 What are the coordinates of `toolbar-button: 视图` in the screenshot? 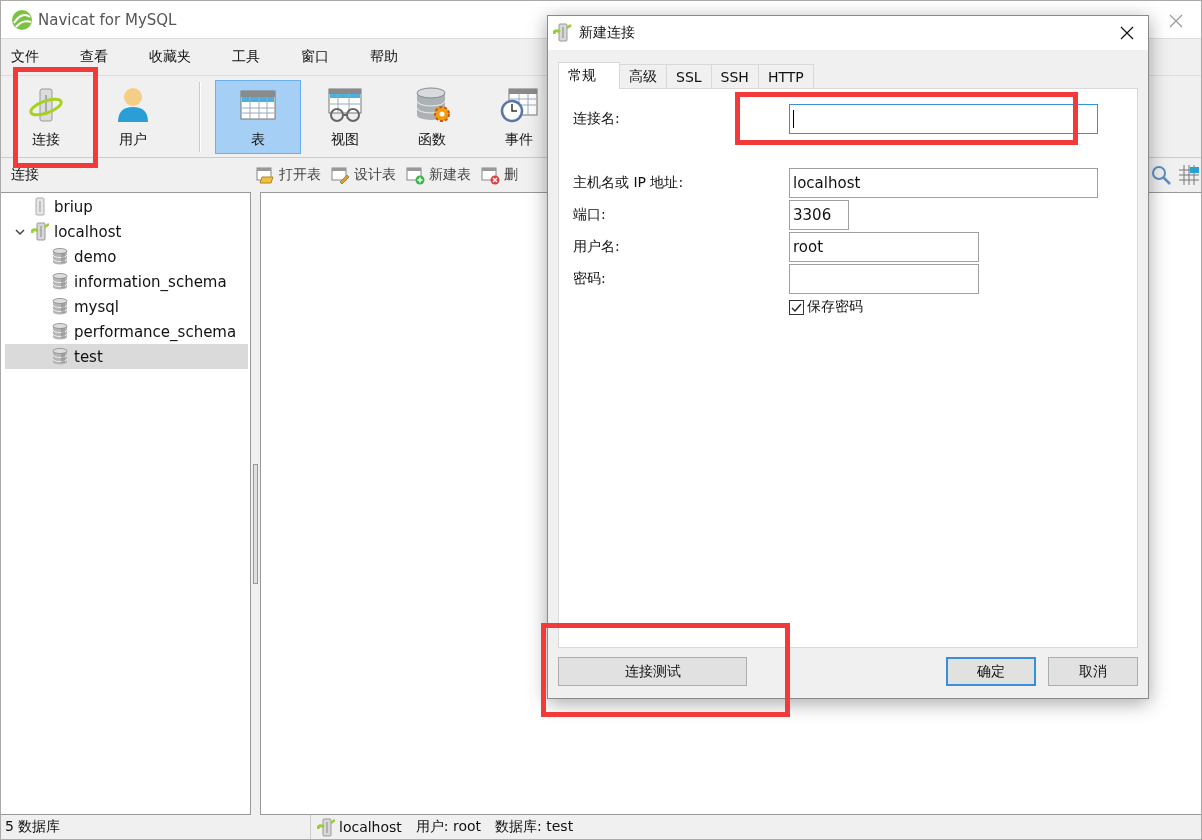 It's located at (345, 116).